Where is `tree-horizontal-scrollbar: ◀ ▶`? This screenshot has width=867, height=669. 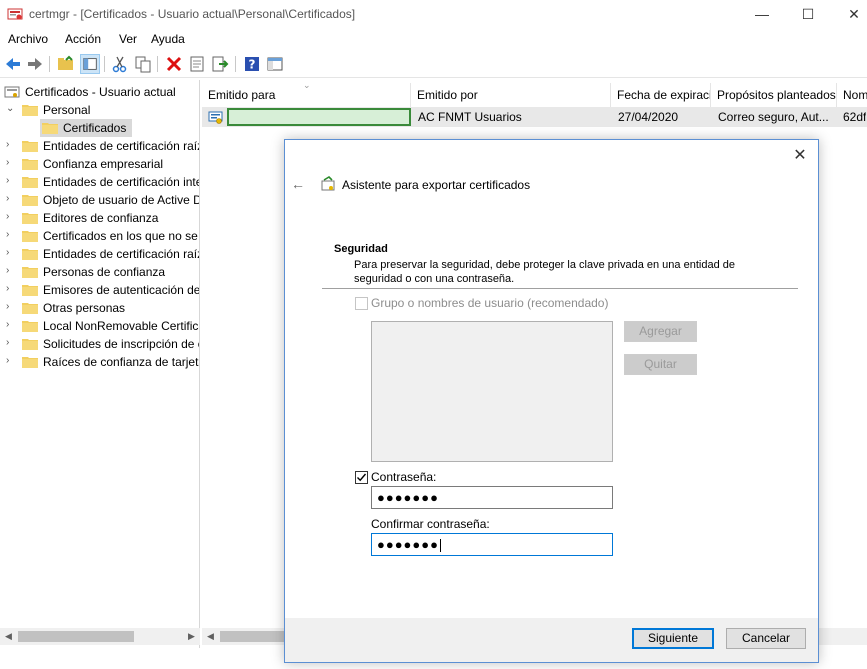
tree-horizontal-scrollbar: ◀ ▶ is located at coordinates (100, 636).